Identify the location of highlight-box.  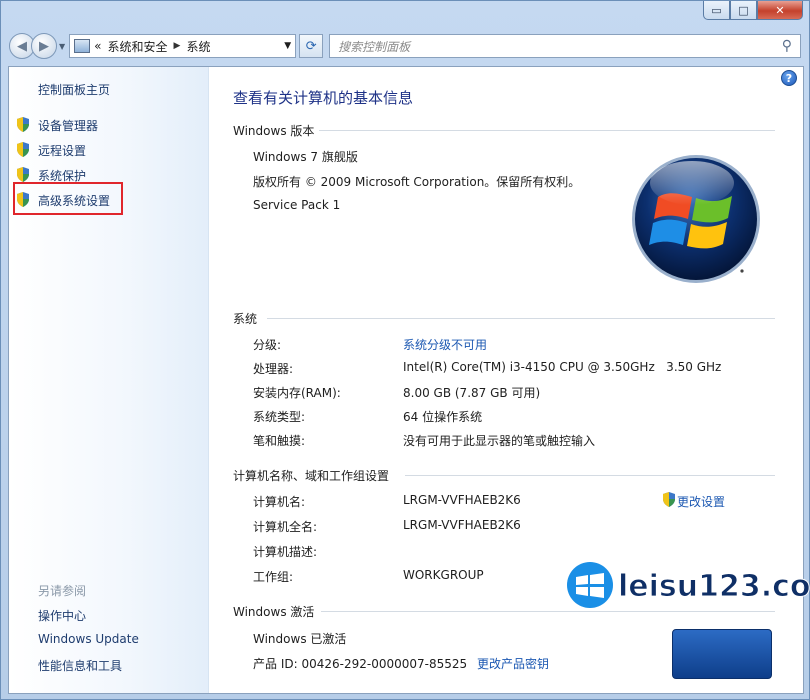
(68, 198).